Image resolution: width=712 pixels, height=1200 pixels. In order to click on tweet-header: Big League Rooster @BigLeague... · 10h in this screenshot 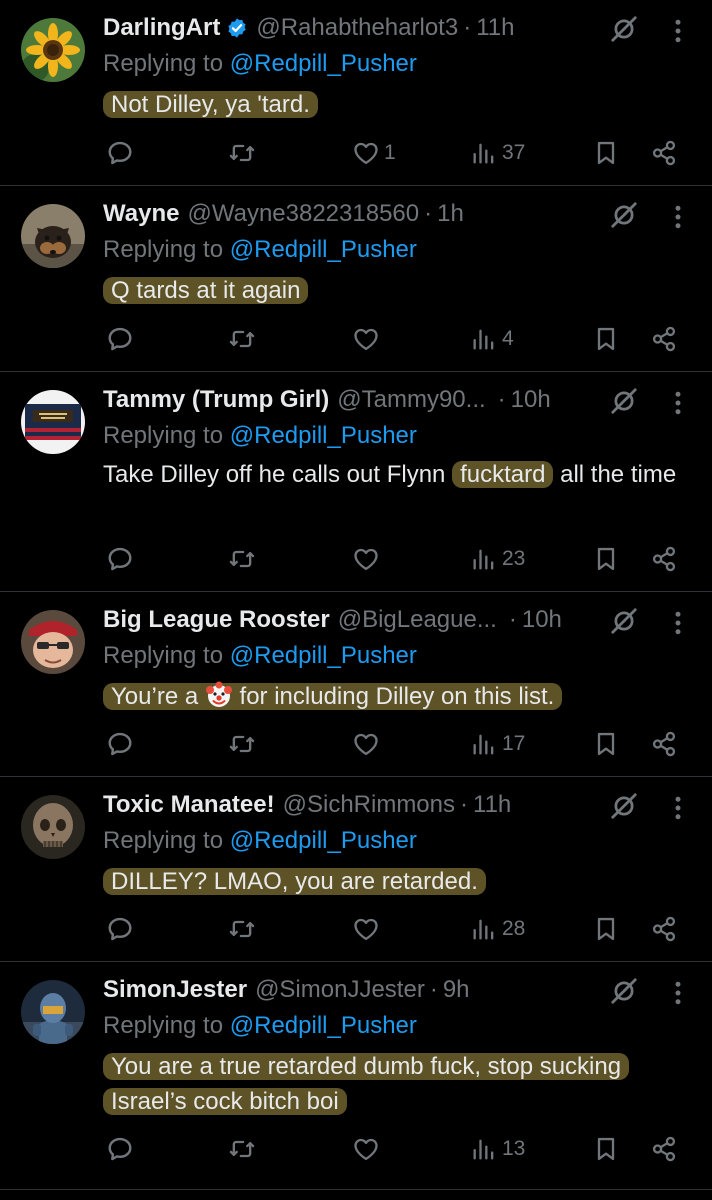, I will do `click(332, 620)`.